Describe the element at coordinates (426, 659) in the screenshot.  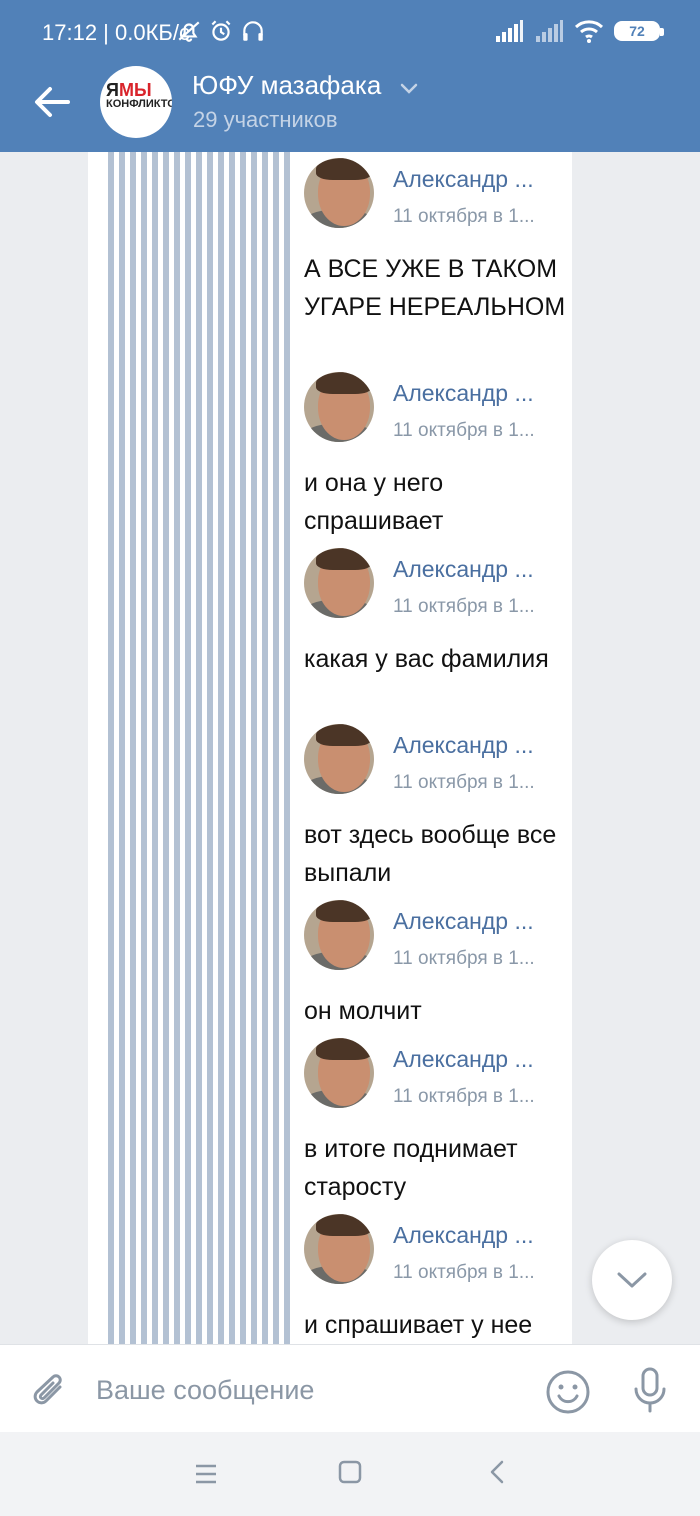
I see `message-text: какая у вас фамилия` at that location.